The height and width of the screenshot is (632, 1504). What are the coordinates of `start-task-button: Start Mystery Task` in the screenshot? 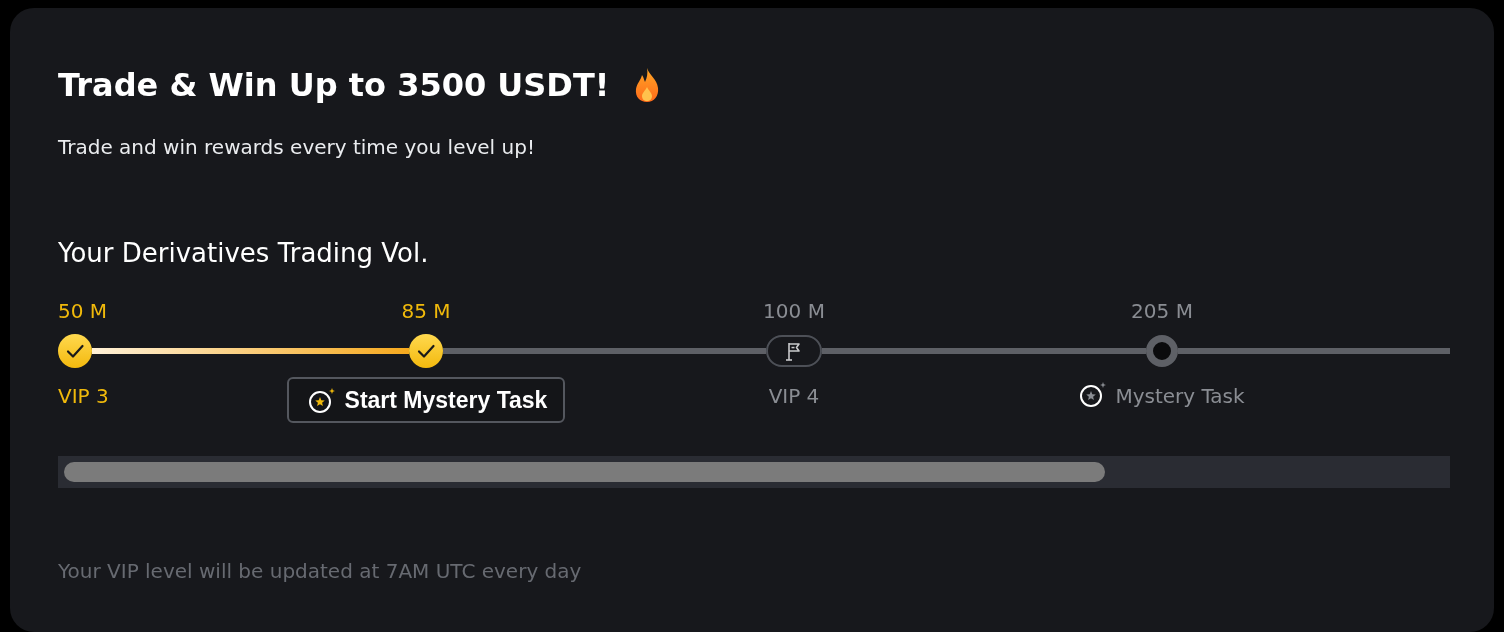 It's located at (426, 400).